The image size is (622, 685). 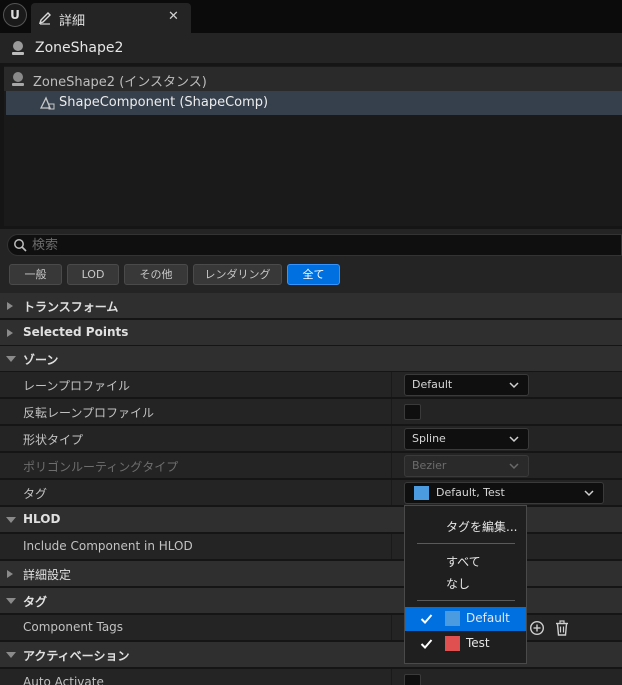 I want to click on prop-label: Include Component in HLOD, so click(x=108, y=546).